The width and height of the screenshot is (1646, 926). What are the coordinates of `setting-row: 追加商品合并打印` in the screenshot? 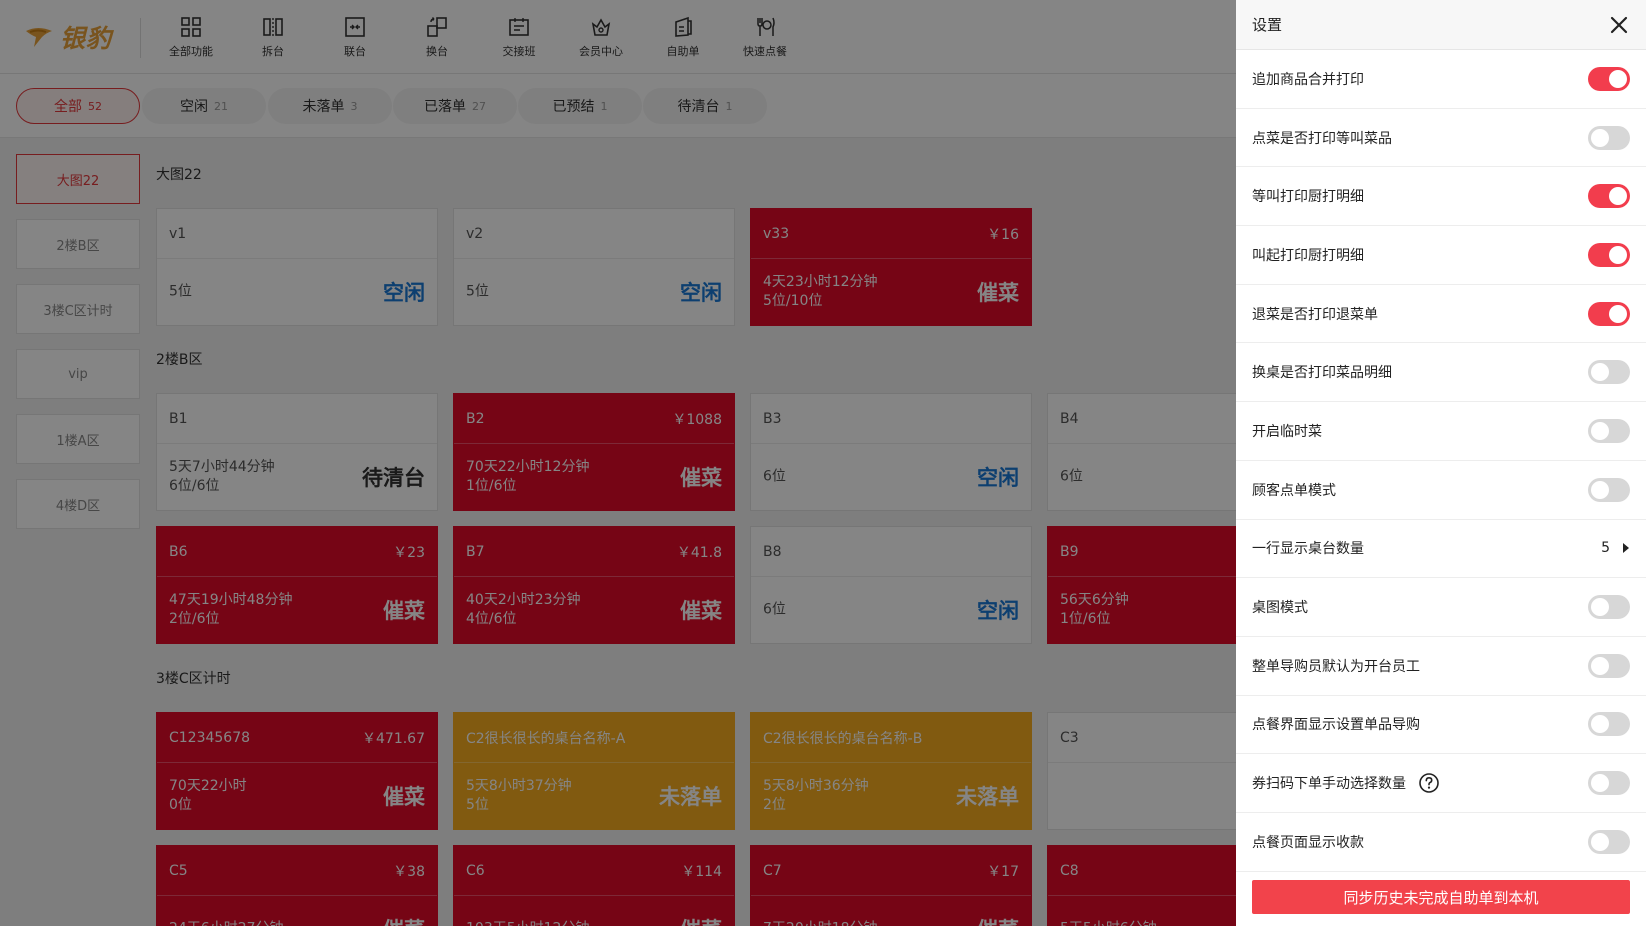 It's located at (1441, 79).